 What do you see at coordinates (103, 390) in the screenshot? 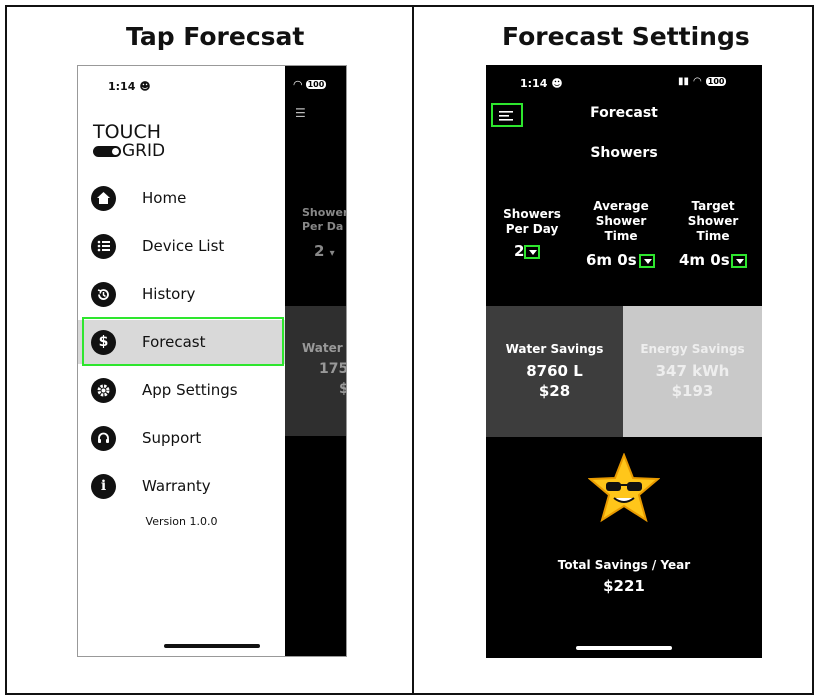
I see `gear-icon` at bounding box center [103, 390].